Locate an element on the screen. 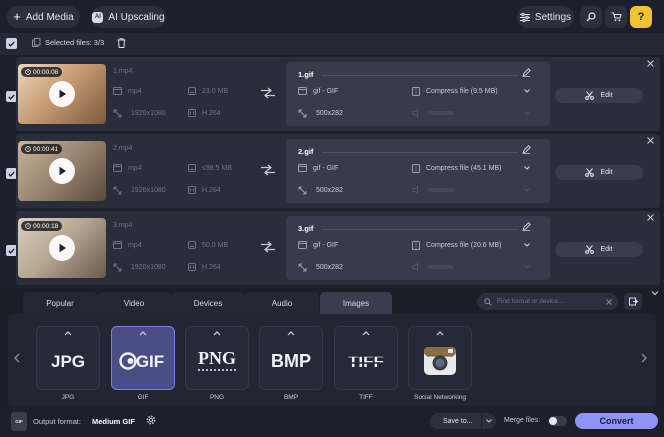 This screenshot has width=664, height=437. scroll-right-button is located at coordinates (644, 358).